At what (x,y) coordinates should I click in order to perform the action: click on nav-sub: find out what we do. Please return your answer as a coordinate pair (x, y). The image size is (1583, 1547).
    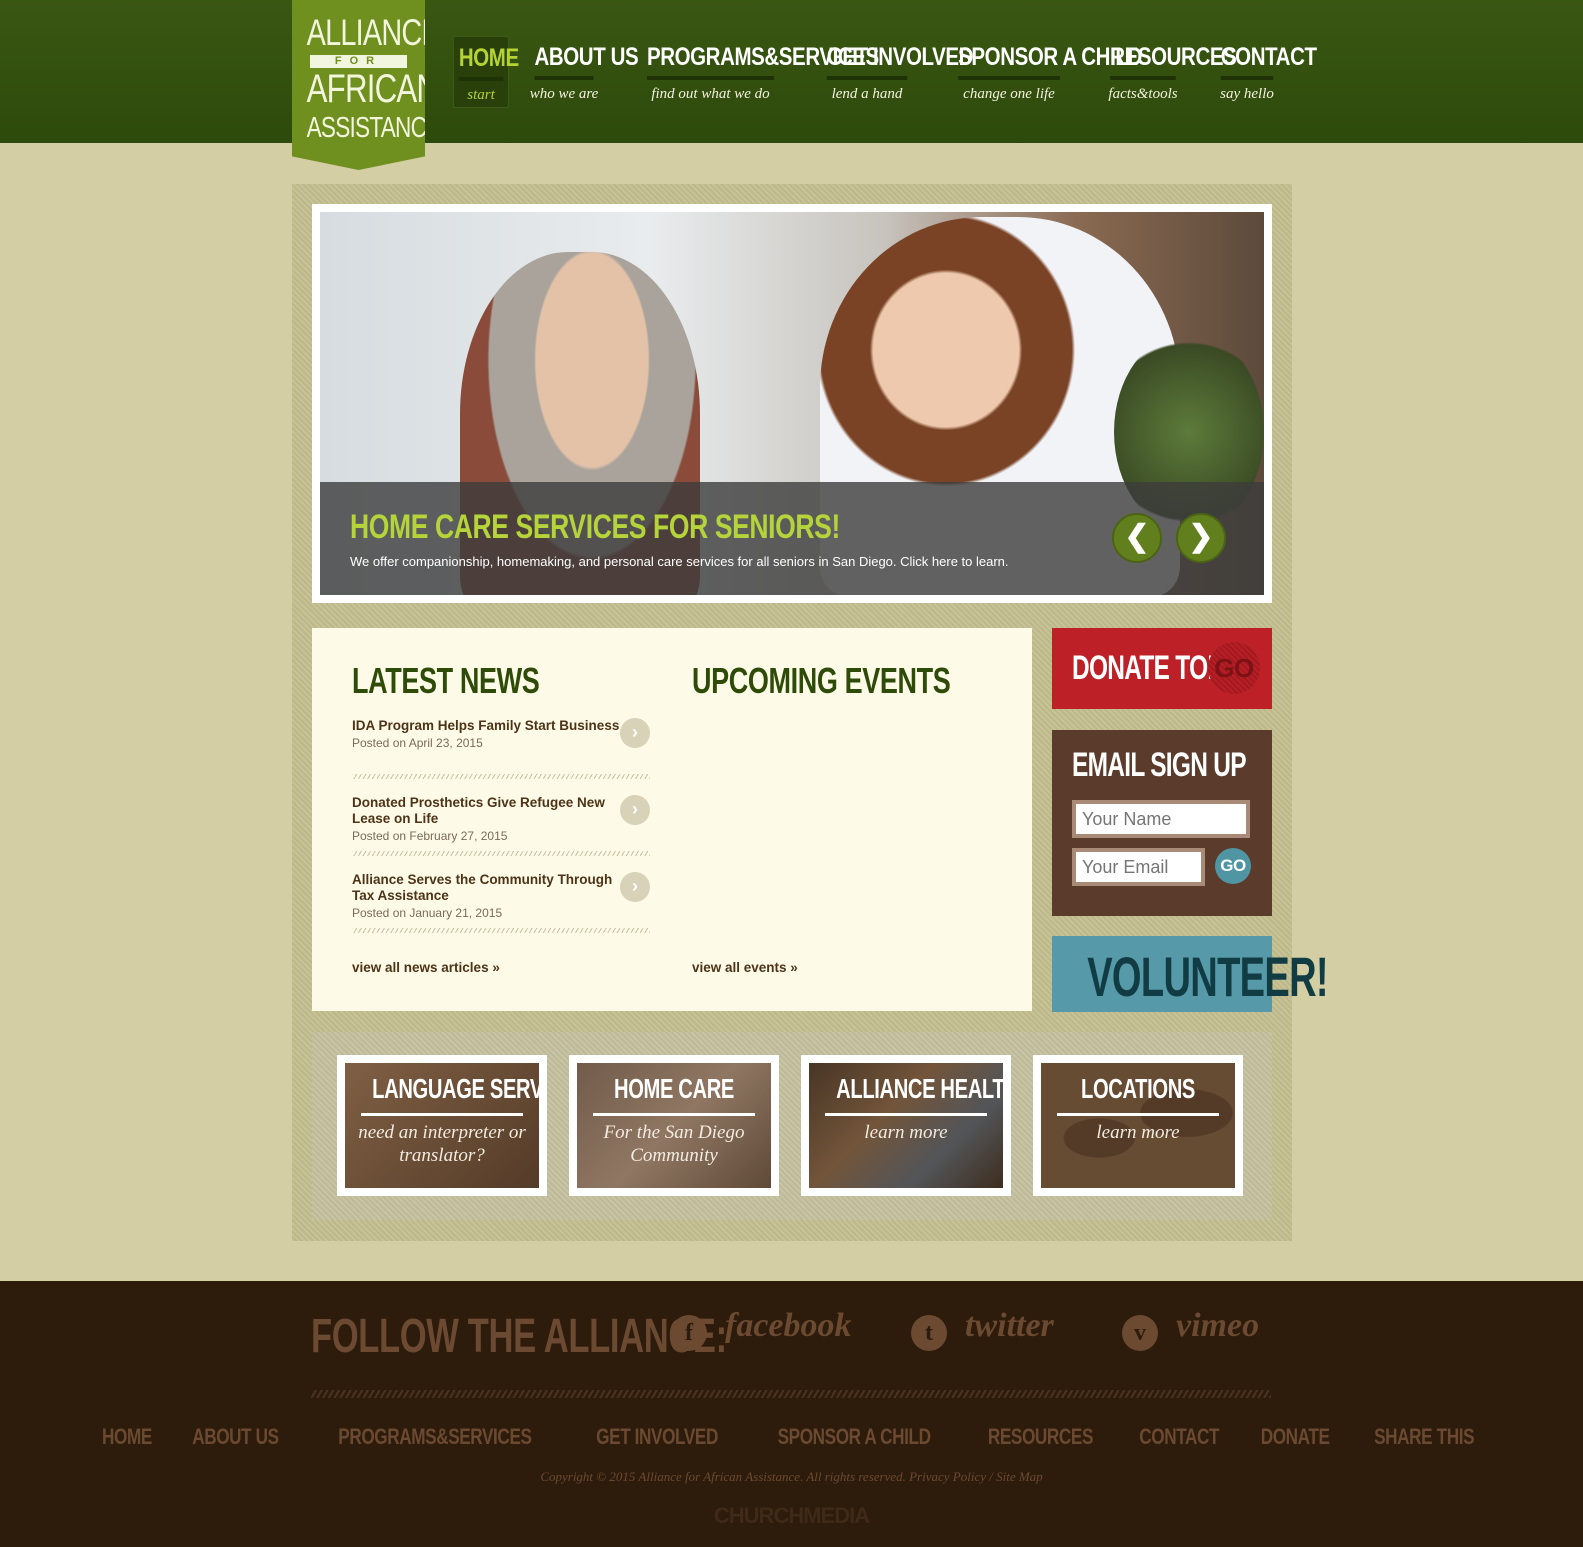
    Looking at the image, I should click on (710, 94).